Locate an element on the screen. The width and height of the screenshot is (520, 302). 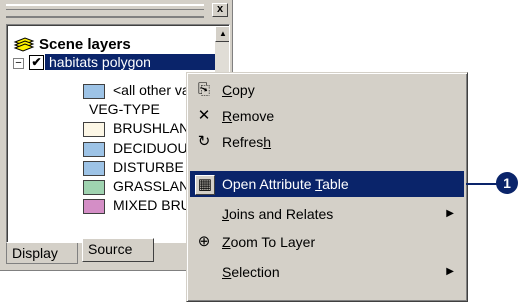
legend-item-label: <all other va is located at coordinates (151, 90).